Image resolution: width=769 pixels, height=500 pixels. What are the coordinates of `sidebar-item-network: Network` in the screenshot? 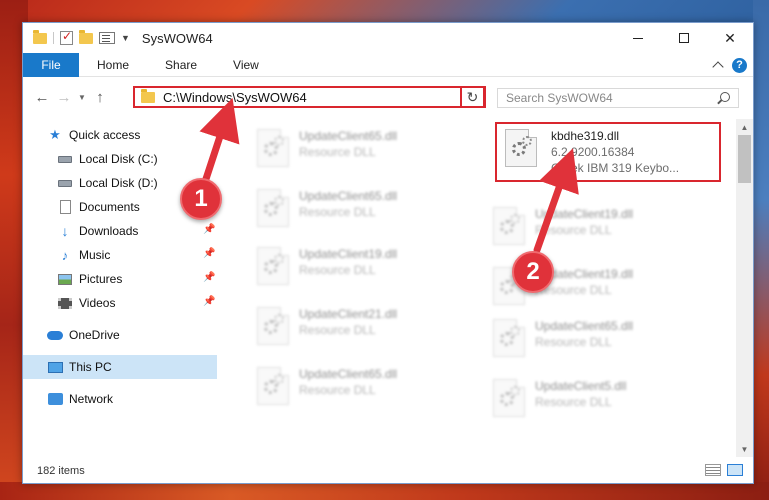 It's located at (120, 399).